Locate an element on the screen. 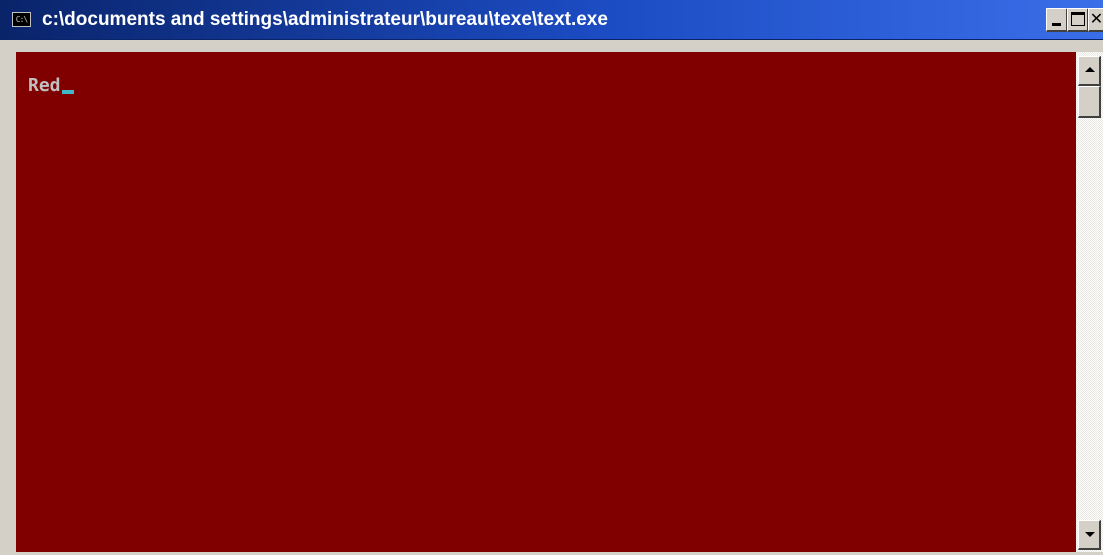 Image resolution: width=1103 pixels, height=555 pixels. console-text: Red is located at coordinates (44, 85).